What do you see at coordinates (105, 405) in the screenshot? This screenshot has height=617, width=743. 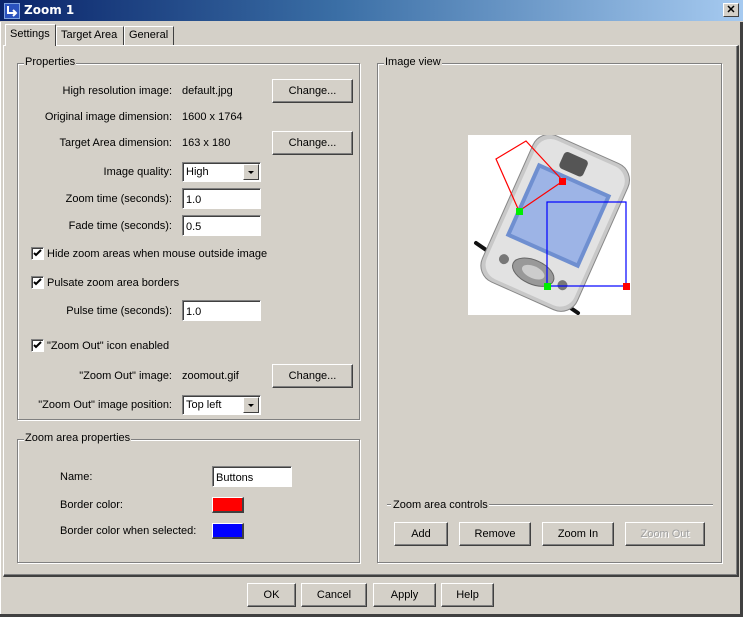 I see `zoomout-position-label: "Zoom Out" image position:` at bounding box center [105, 405].